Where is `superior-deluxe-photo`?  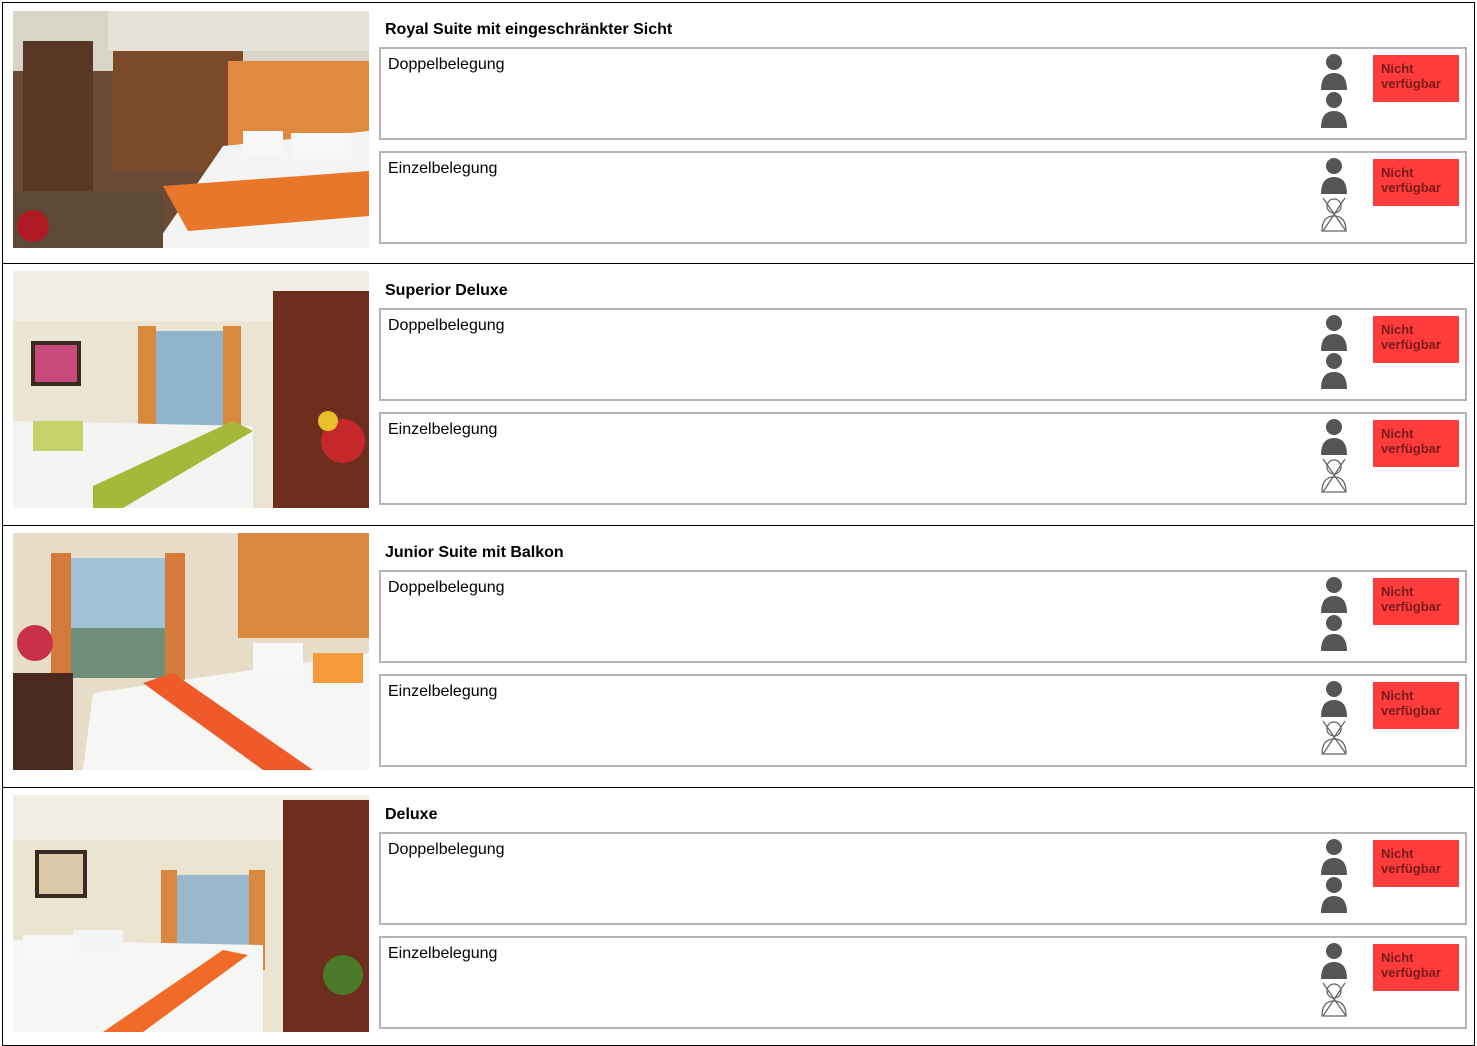 superior-deluxe-photo is located at coordinates (191, 389).